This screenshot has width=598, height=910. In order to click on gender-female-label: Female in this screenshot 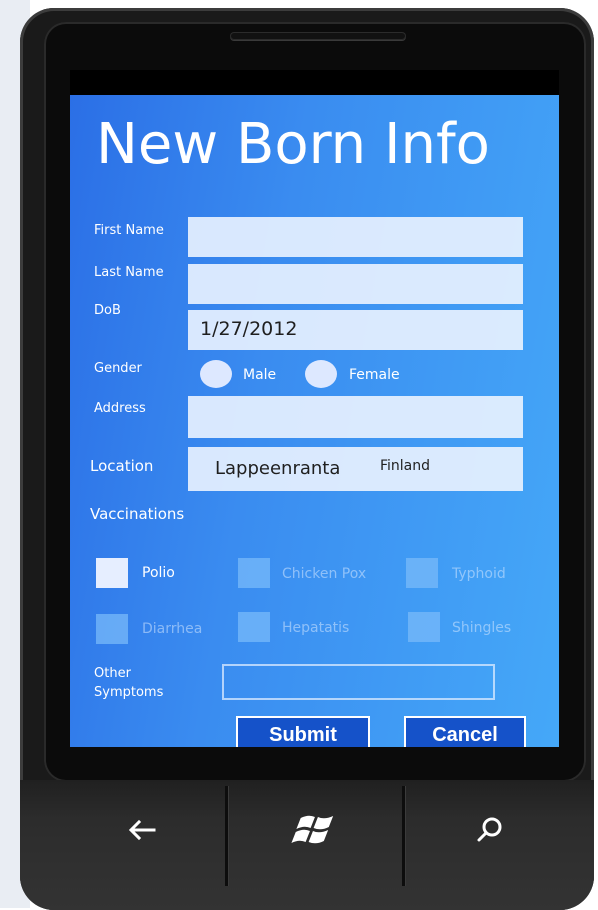, I will do `click(374, 375)`.